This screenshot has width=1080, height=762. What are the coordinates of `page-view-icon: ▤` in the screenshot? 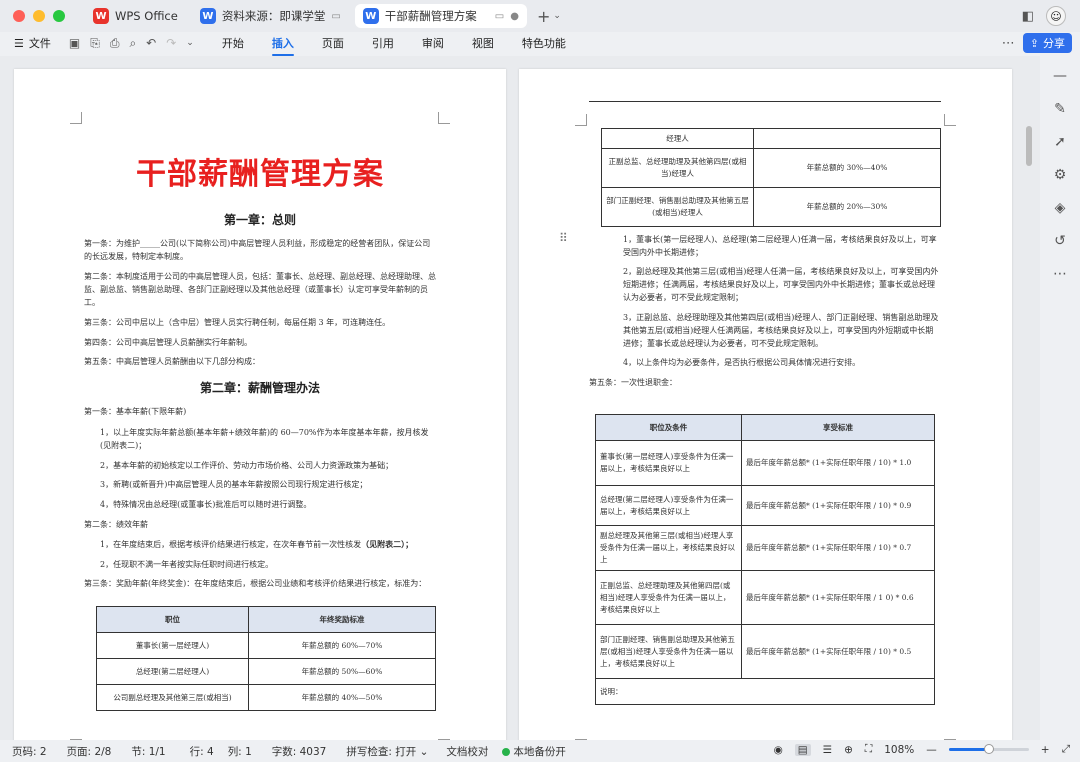 It's located at (802, 749).